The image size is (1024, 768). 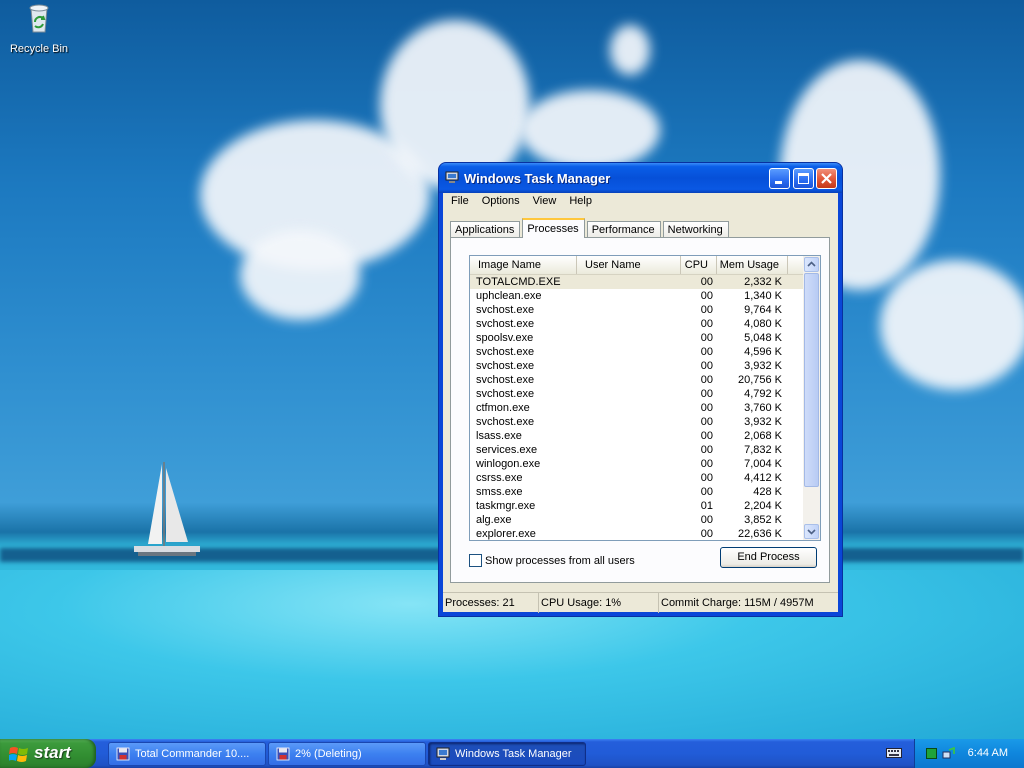 I want to click on clock: 6:44 AM, so click(x=988, y=753).